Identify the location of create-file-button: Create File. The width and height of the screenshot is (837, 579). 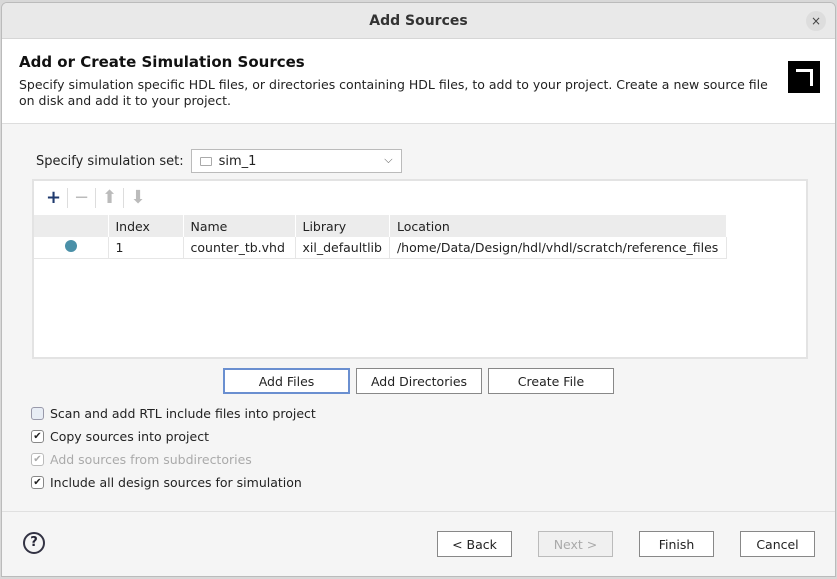
(551, 381).